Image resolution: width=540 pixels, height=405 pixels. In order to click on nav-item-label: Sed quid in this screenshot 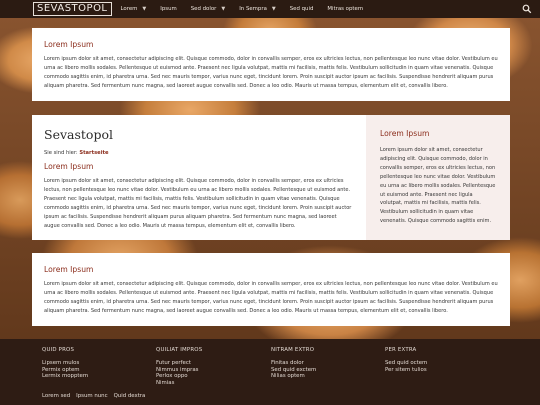, I will do `click(301, 9)`.